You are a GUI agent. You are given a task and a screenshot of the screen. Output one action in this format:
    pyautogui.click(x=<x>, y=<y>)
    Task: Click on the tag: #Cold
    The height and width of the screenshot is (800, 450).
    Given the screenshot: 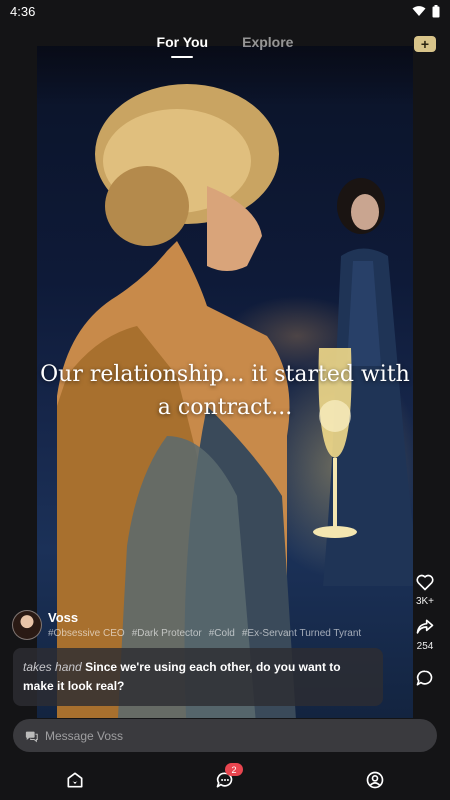 What is the action you would take?
    pyautogui.click(x=221, y=633)
    